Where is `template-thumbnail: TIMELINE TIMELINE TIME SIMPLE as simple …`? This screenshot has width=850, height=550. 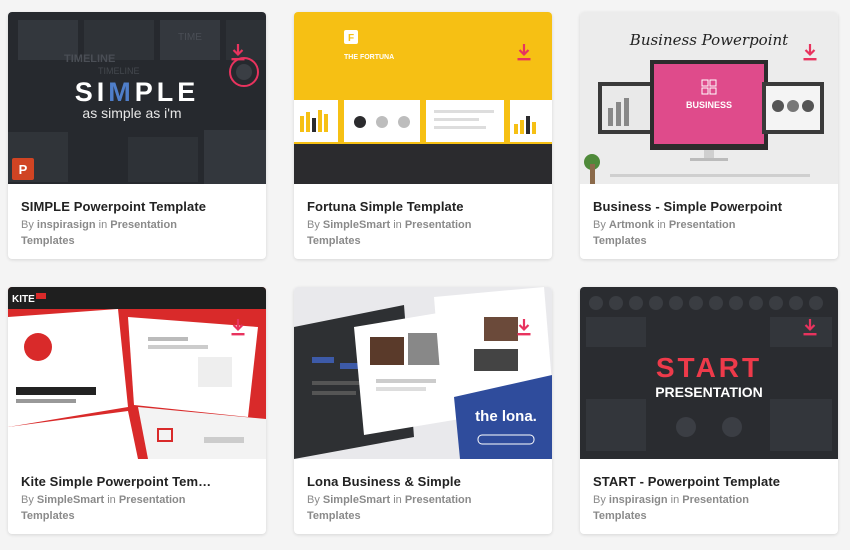 template-thumbnail: TIMELINE TIMELINE TIME SIMPLE as simple … is located at coordinates (137, 98).